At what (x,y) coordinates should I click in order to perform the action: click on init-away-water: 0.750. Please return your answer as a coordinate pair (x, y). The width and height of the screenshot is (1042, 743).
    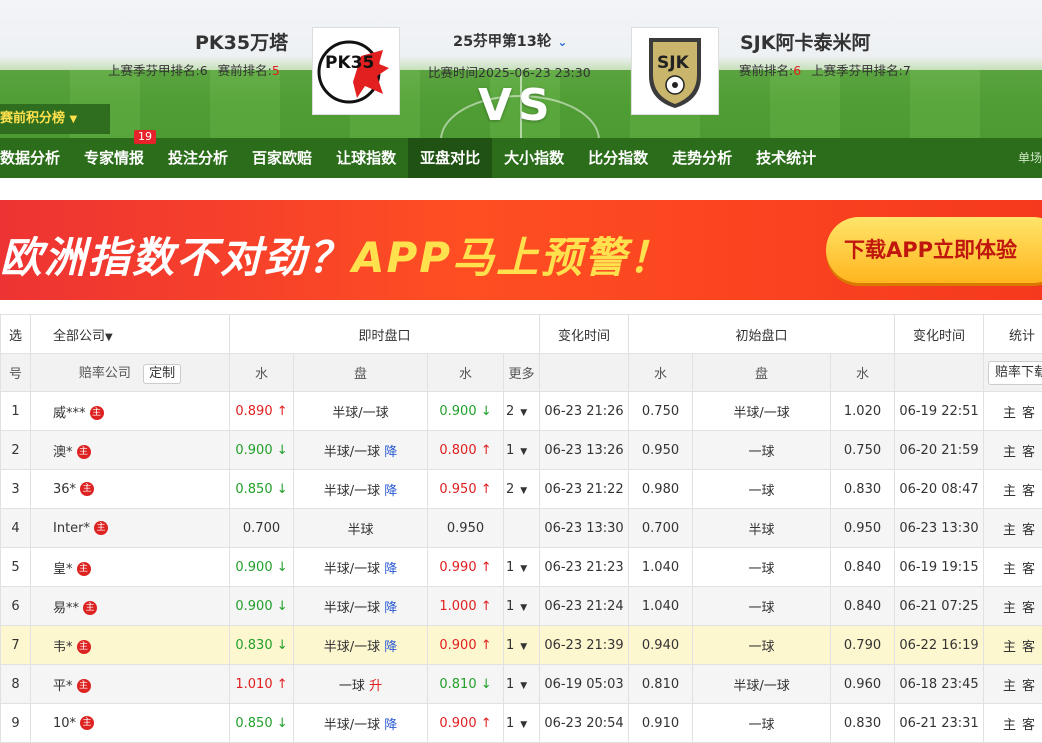
    Looking at the image, I should click on (863, 450).